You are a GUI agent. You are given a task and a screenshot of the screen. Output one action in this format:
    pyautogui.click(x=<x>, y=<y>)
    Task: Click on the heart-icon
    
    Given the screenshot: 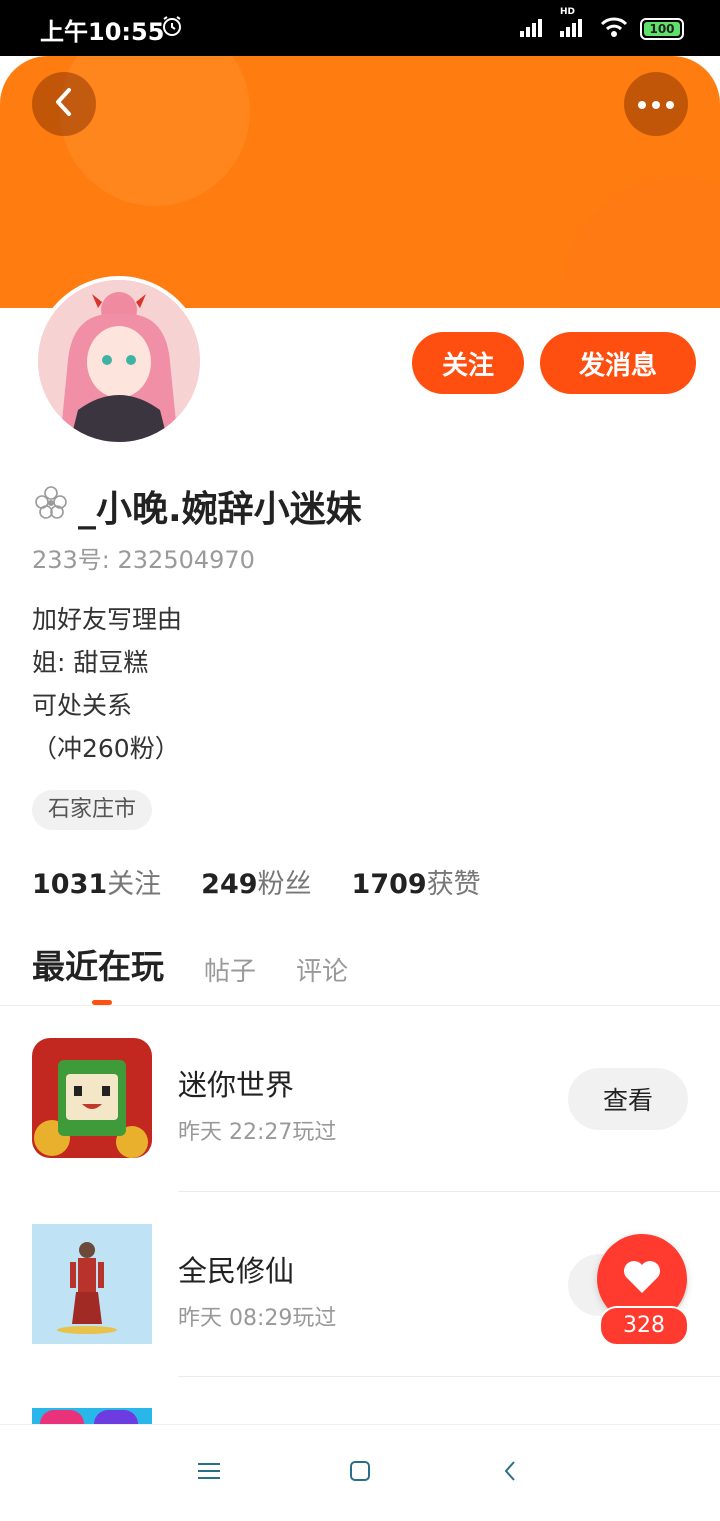 What is the action you would take?
    pyautogui.click(x=642, y=1279)
    